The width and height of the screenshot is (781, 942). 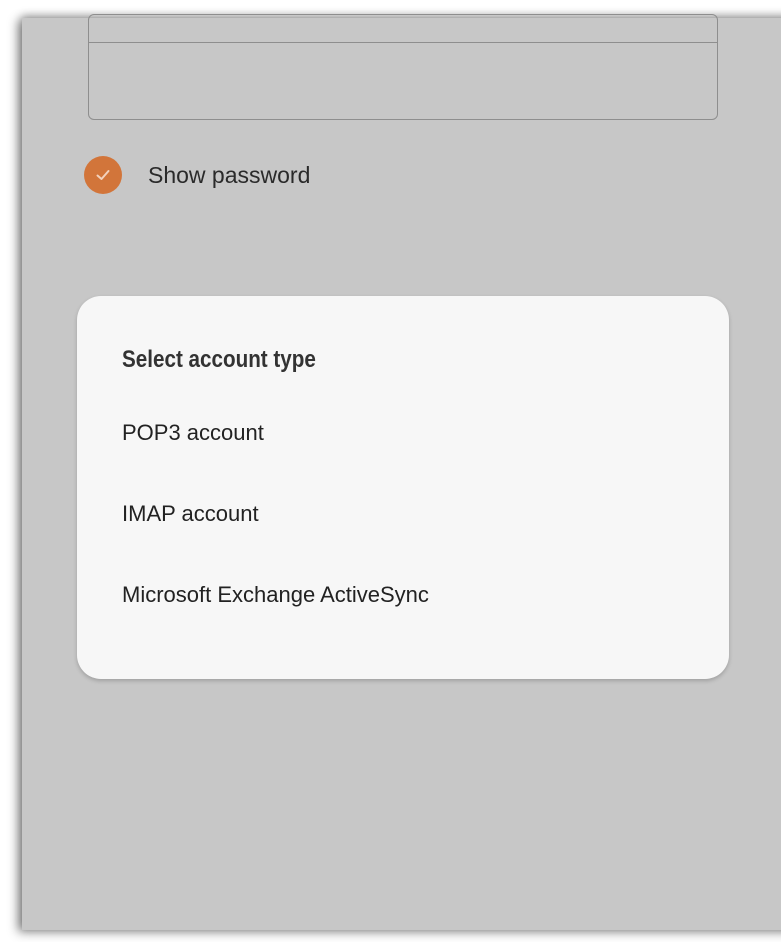 I want to click on show-password-label: Show password, so click(x=229, y=174).